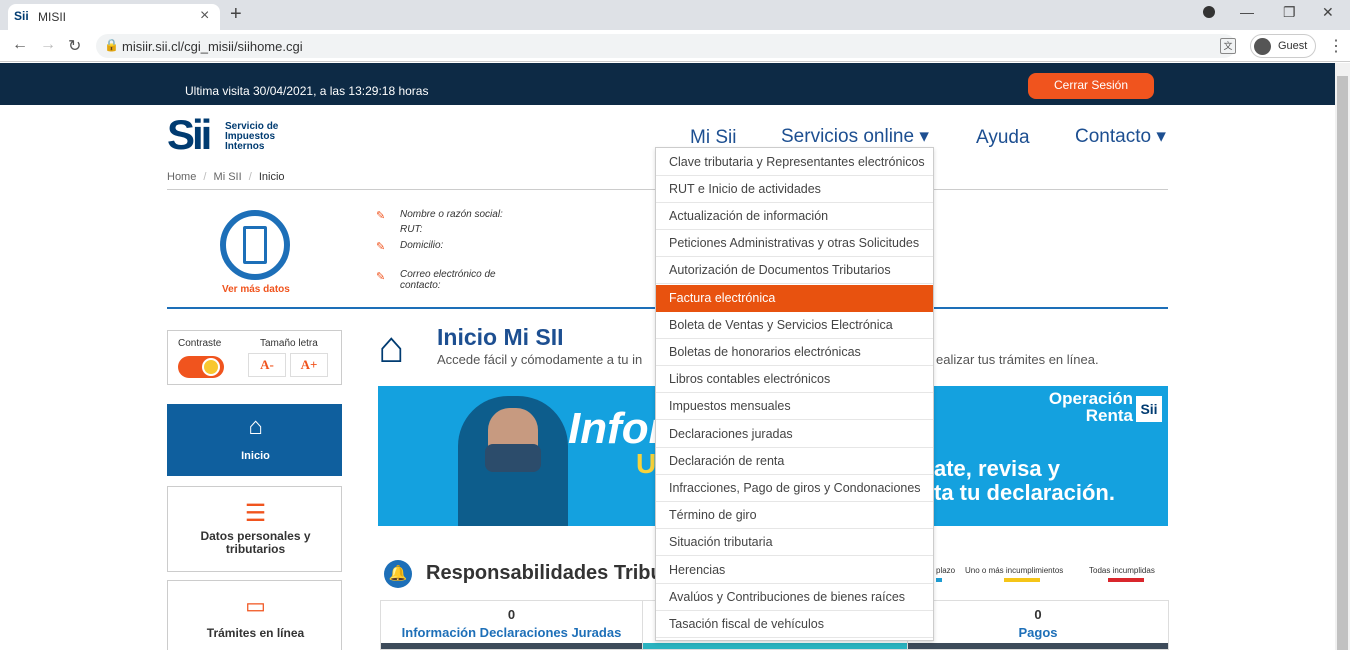  What do you see at coordinates (794, 271) in the screenshot?
I see `dropdown-item: Autorización de Documentos Tributarios` at bounding box center [794, 271].